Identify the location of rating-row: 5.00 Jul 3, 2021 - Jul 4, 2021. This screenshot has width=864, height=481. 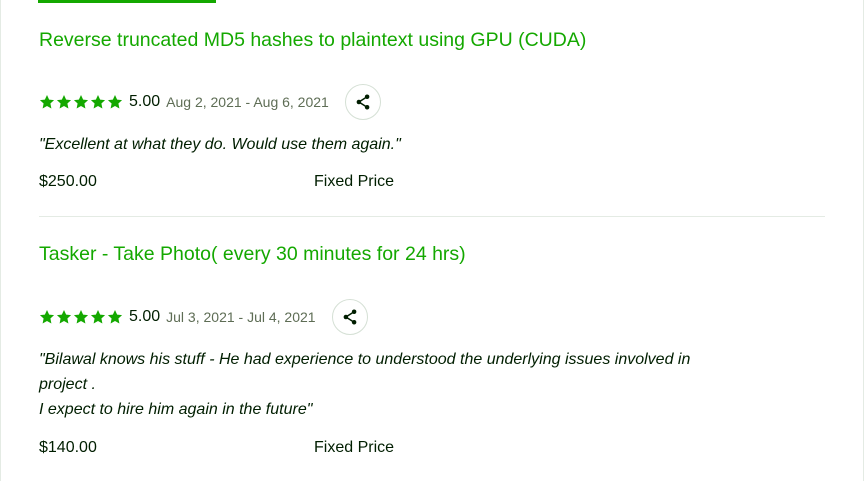
(432, 317).